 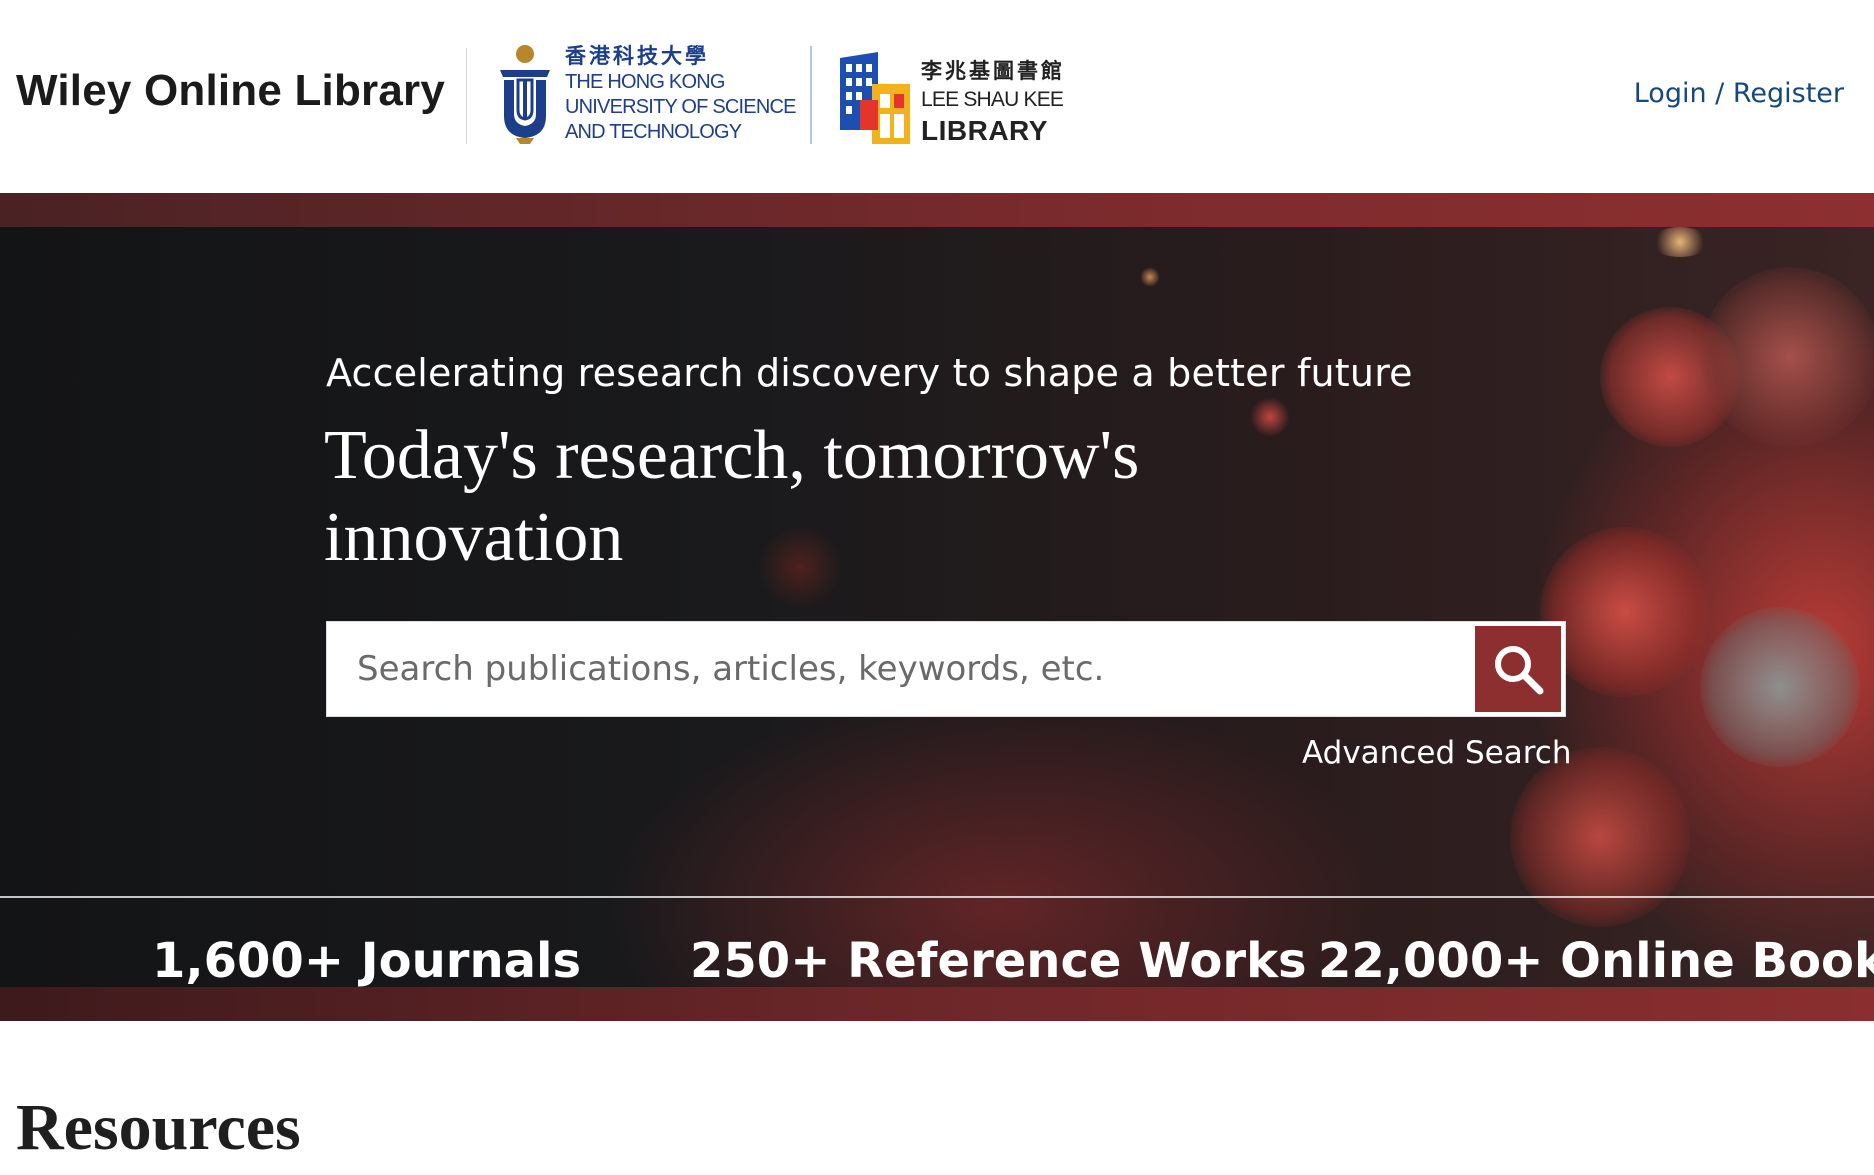 What do you see at coordinates (366, 961) in the screenshot?
I see `stat-journals: 1,600+ Journals` at bounding box center [366, 961].